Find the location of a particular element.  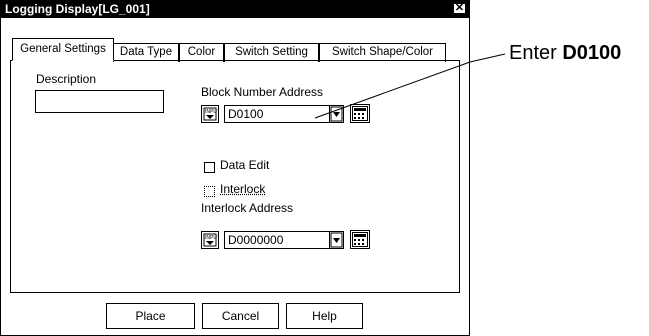

tab-general-settings: General Settings is located at coordinates (63, 49).